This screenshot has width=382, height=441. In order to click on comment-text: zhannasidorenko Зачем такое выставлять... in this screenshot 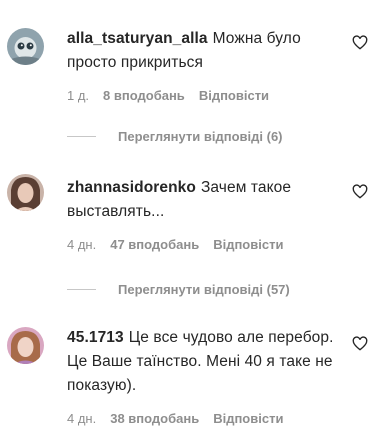, I will do `click(207, 200)`.